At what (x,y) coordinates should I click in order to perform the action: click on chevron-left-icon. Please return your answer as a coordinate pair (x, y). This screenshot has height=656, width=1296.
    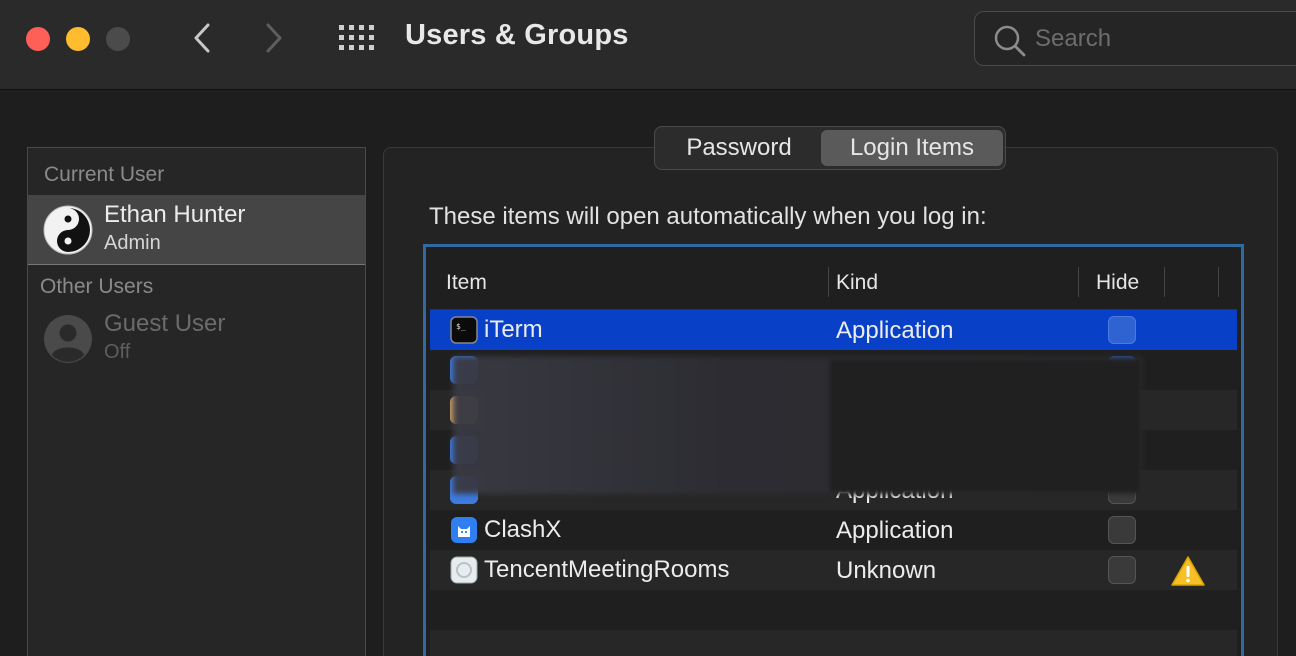
    Looking at the image, I should click on (202, 38).